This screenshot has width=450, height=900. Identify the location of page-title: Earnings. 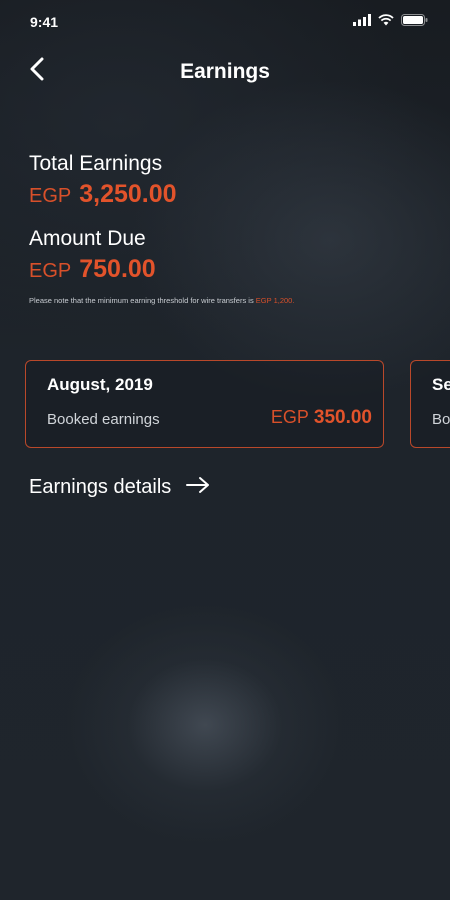
(225, 71).